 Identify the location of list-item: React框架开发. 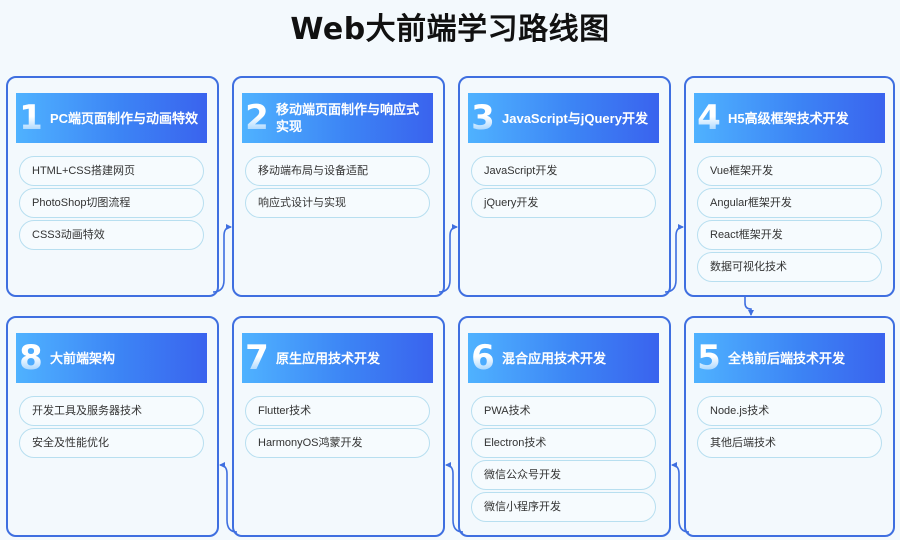
(789, 235).